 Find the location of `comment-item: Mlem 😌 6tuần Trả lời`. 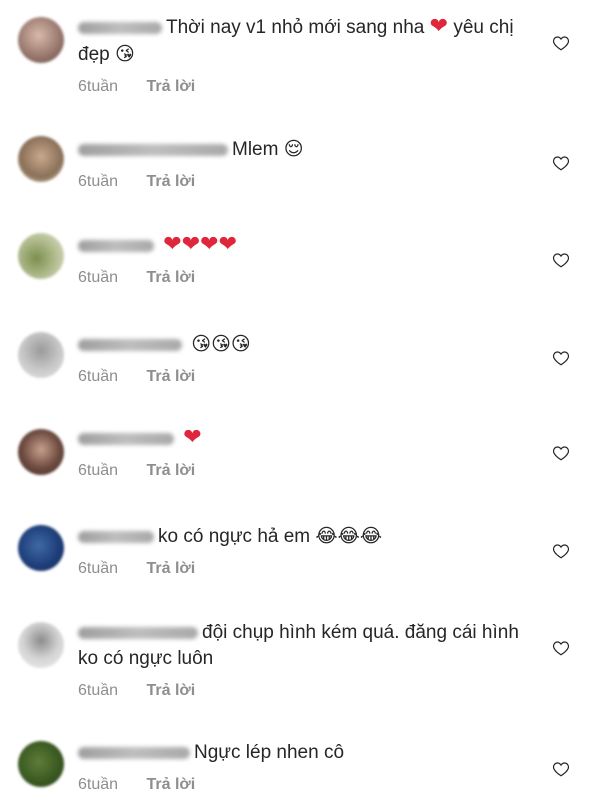

comment-item: Mlem 😌 6tuần Trả lời is located at coordinates (300, 160).